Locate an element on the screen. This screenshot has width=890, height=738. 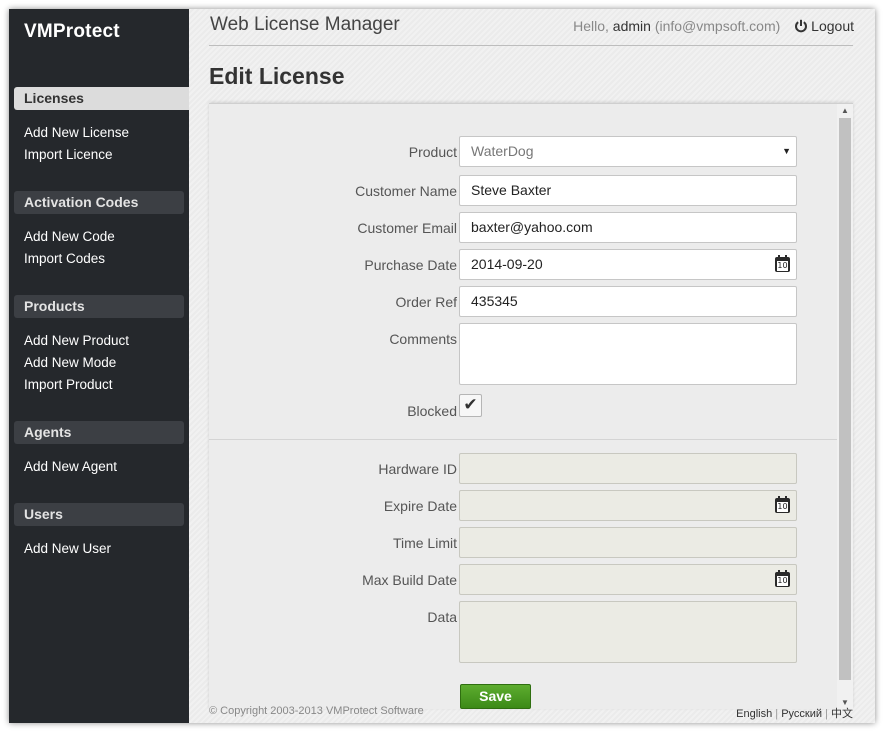
language-switcher: English | Русский | 中文 is located at coordinates (794, 713).